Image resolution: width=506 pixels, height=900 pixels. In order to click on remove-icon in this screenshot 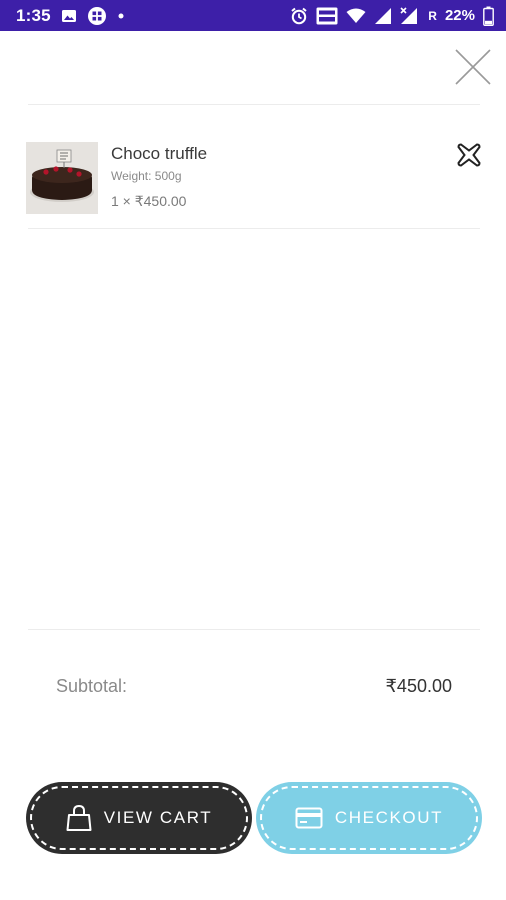, I will do `click(469, 155)`.